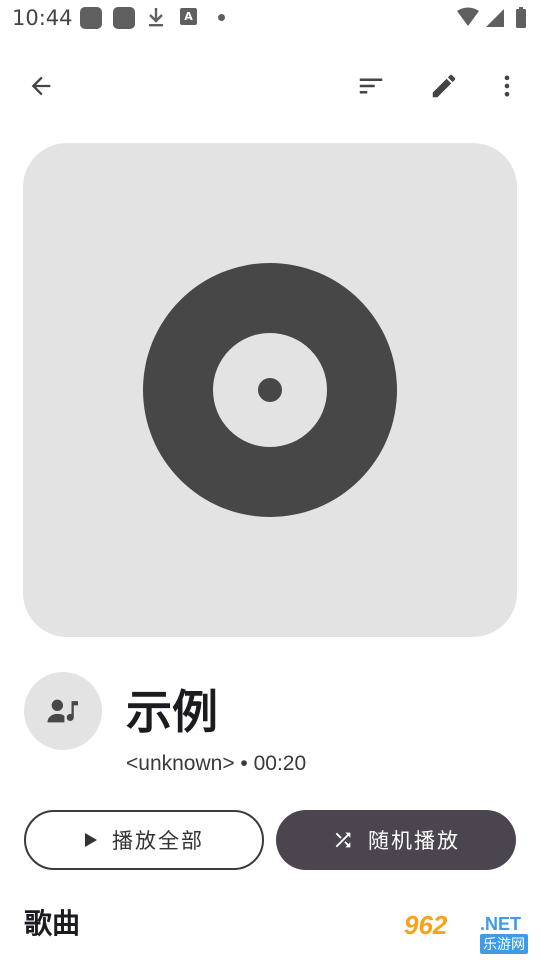 The height and width of the screenshot is (960, 540). I want to click on watermark-logo: 962 .NET 乐游网, so click(468, 933).